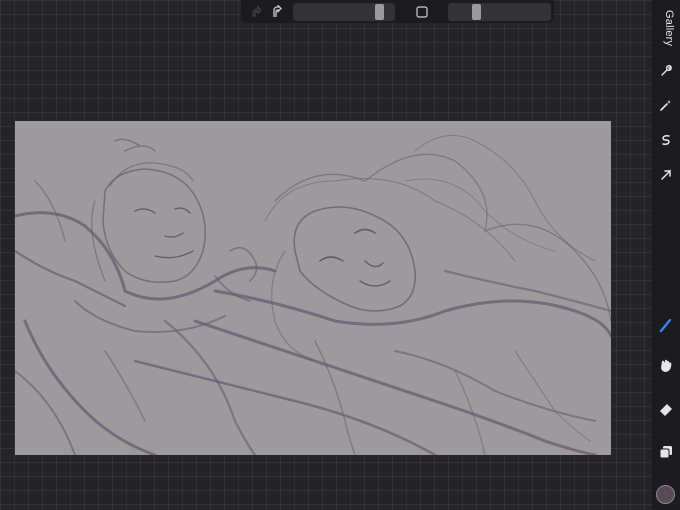 The height and width of the screenshot is (510, 680). Describe the element at coordinates (422, 12) in the screenshot. I see `square-modify-icon` at that location.